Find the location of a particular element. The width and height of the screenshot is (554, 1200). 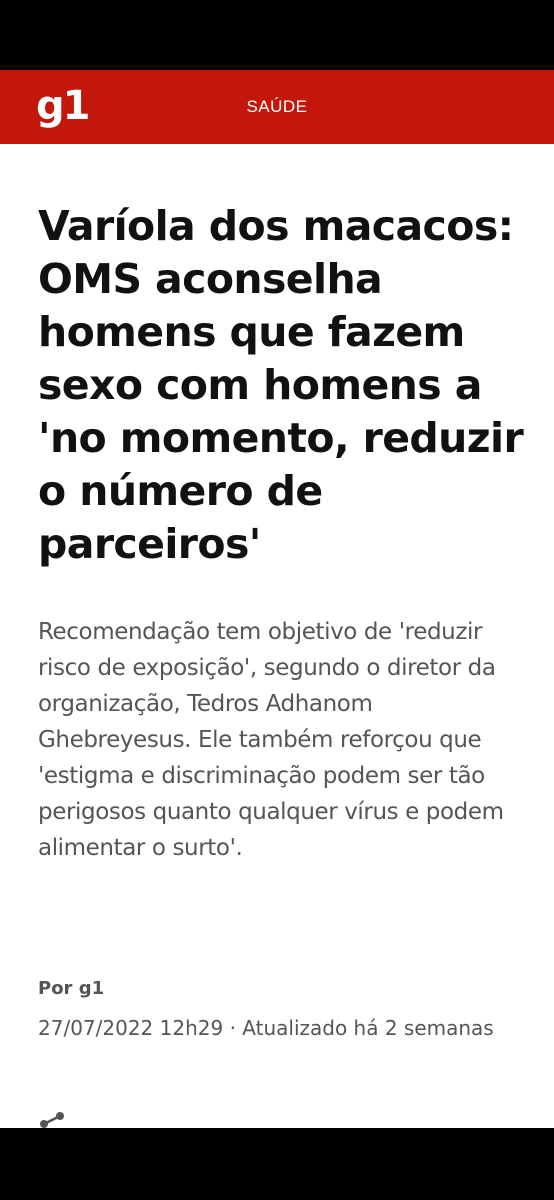

app-header: g1 SAÚDE is located at coordinates (277, 107).